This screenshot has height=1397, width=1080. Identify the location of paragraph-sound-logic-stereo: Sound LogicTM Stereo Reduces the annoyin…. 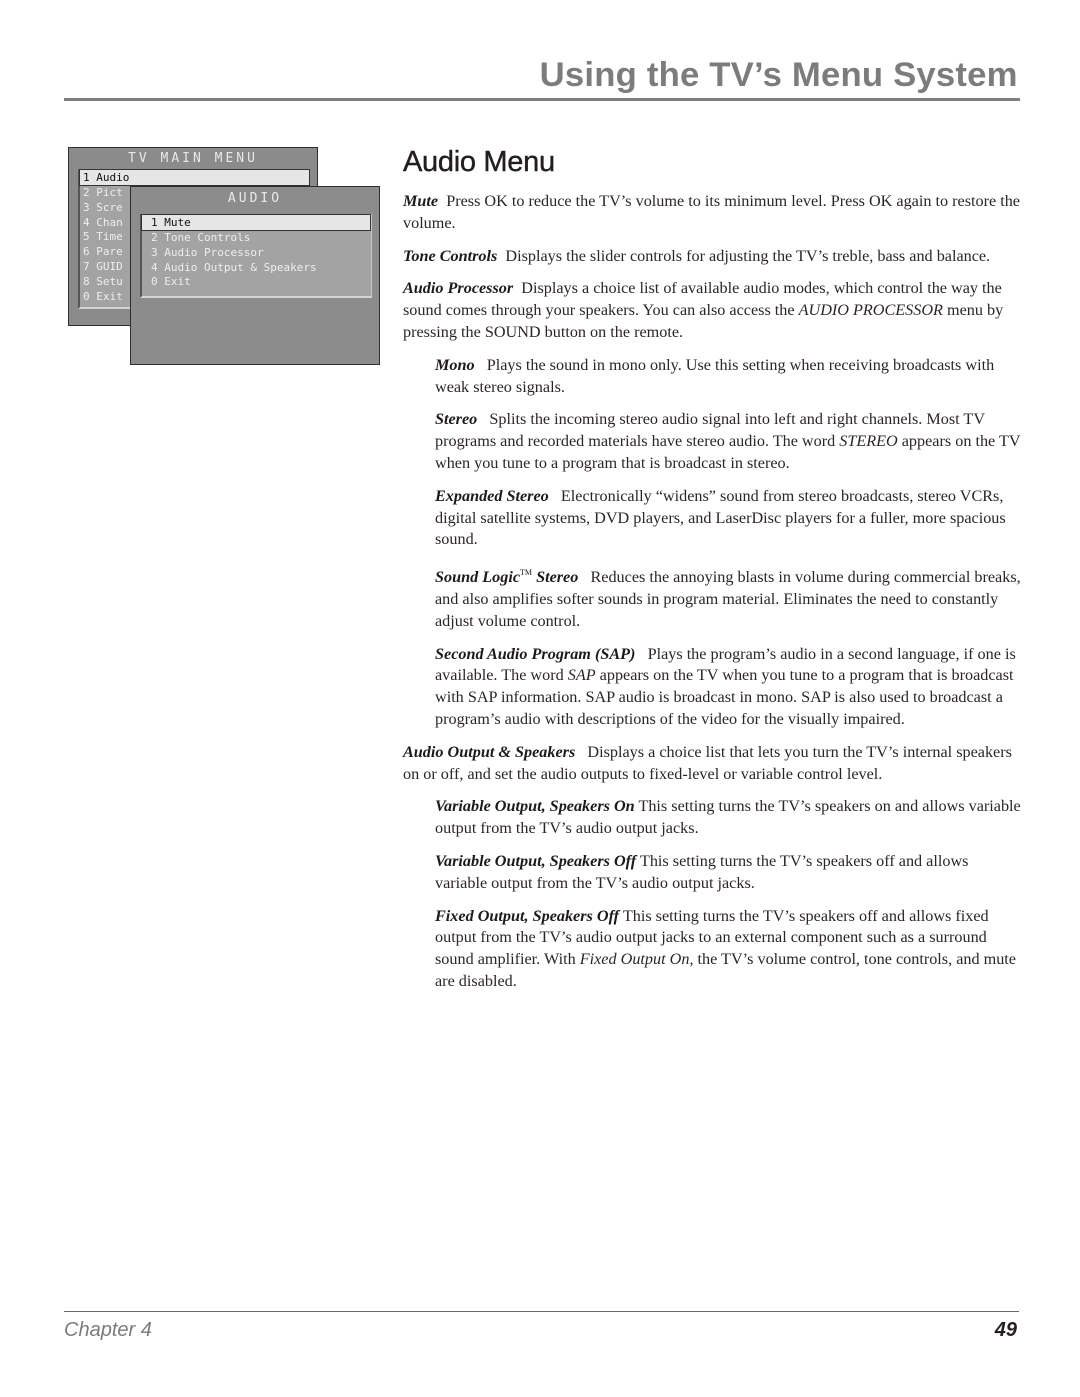
(729, 597).